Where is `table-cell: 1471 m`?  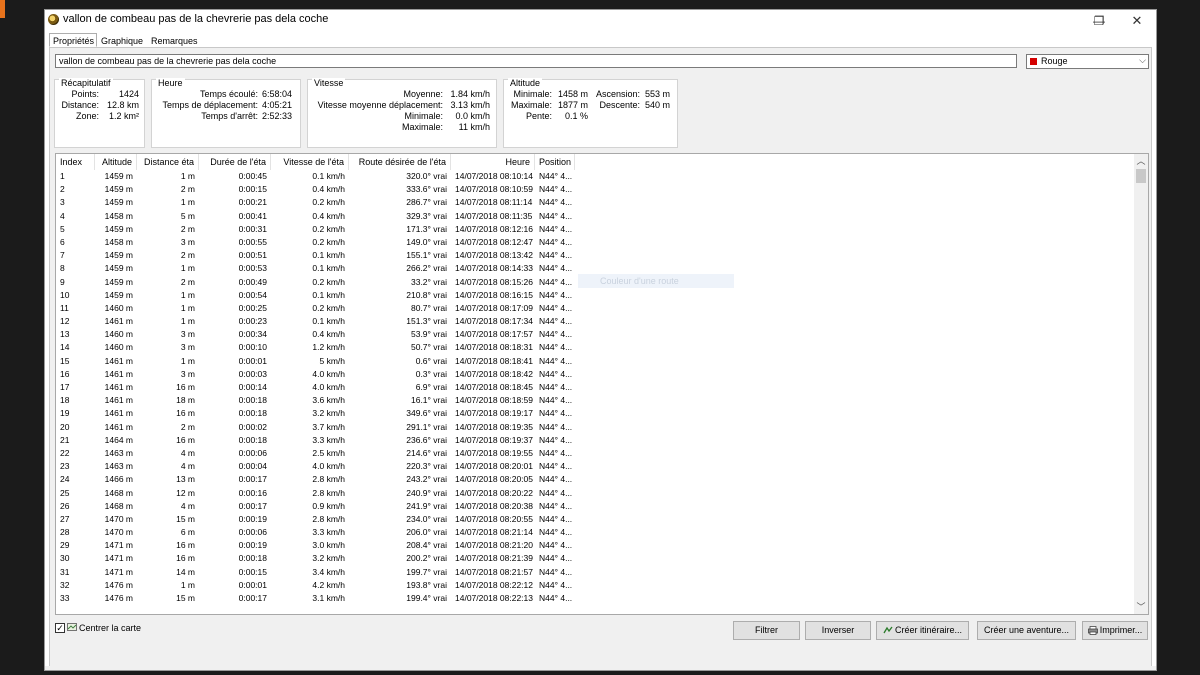 table-cell: 1471 m is located at coordinates (118, 558).